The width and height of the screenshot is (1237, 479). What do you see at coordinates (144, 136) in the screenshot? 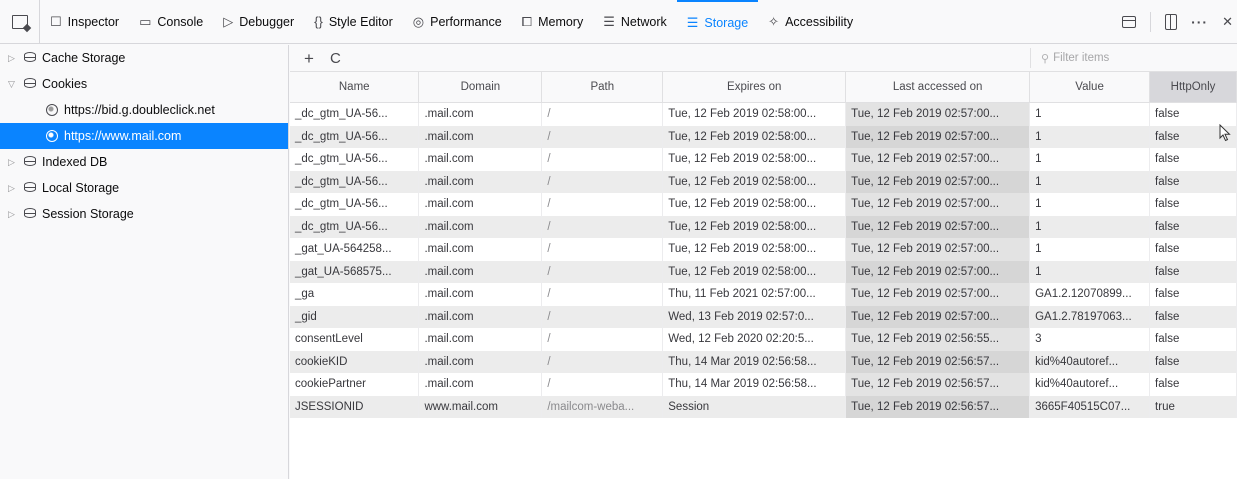
I see `tree-item-host-mail: https://www.mail.com` at bounding box center [144, 136].